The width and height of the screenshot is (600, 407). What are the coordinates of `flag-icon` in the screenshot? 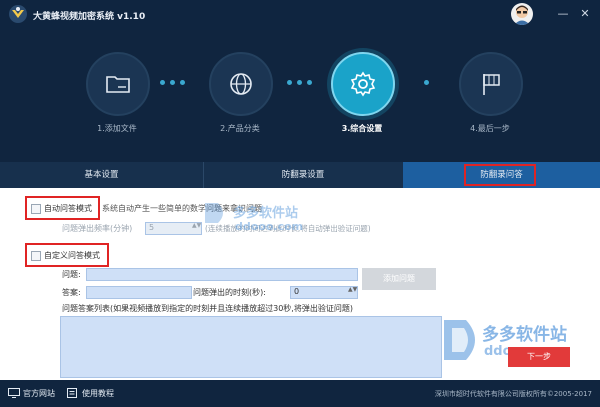 It's located at (491, 84).